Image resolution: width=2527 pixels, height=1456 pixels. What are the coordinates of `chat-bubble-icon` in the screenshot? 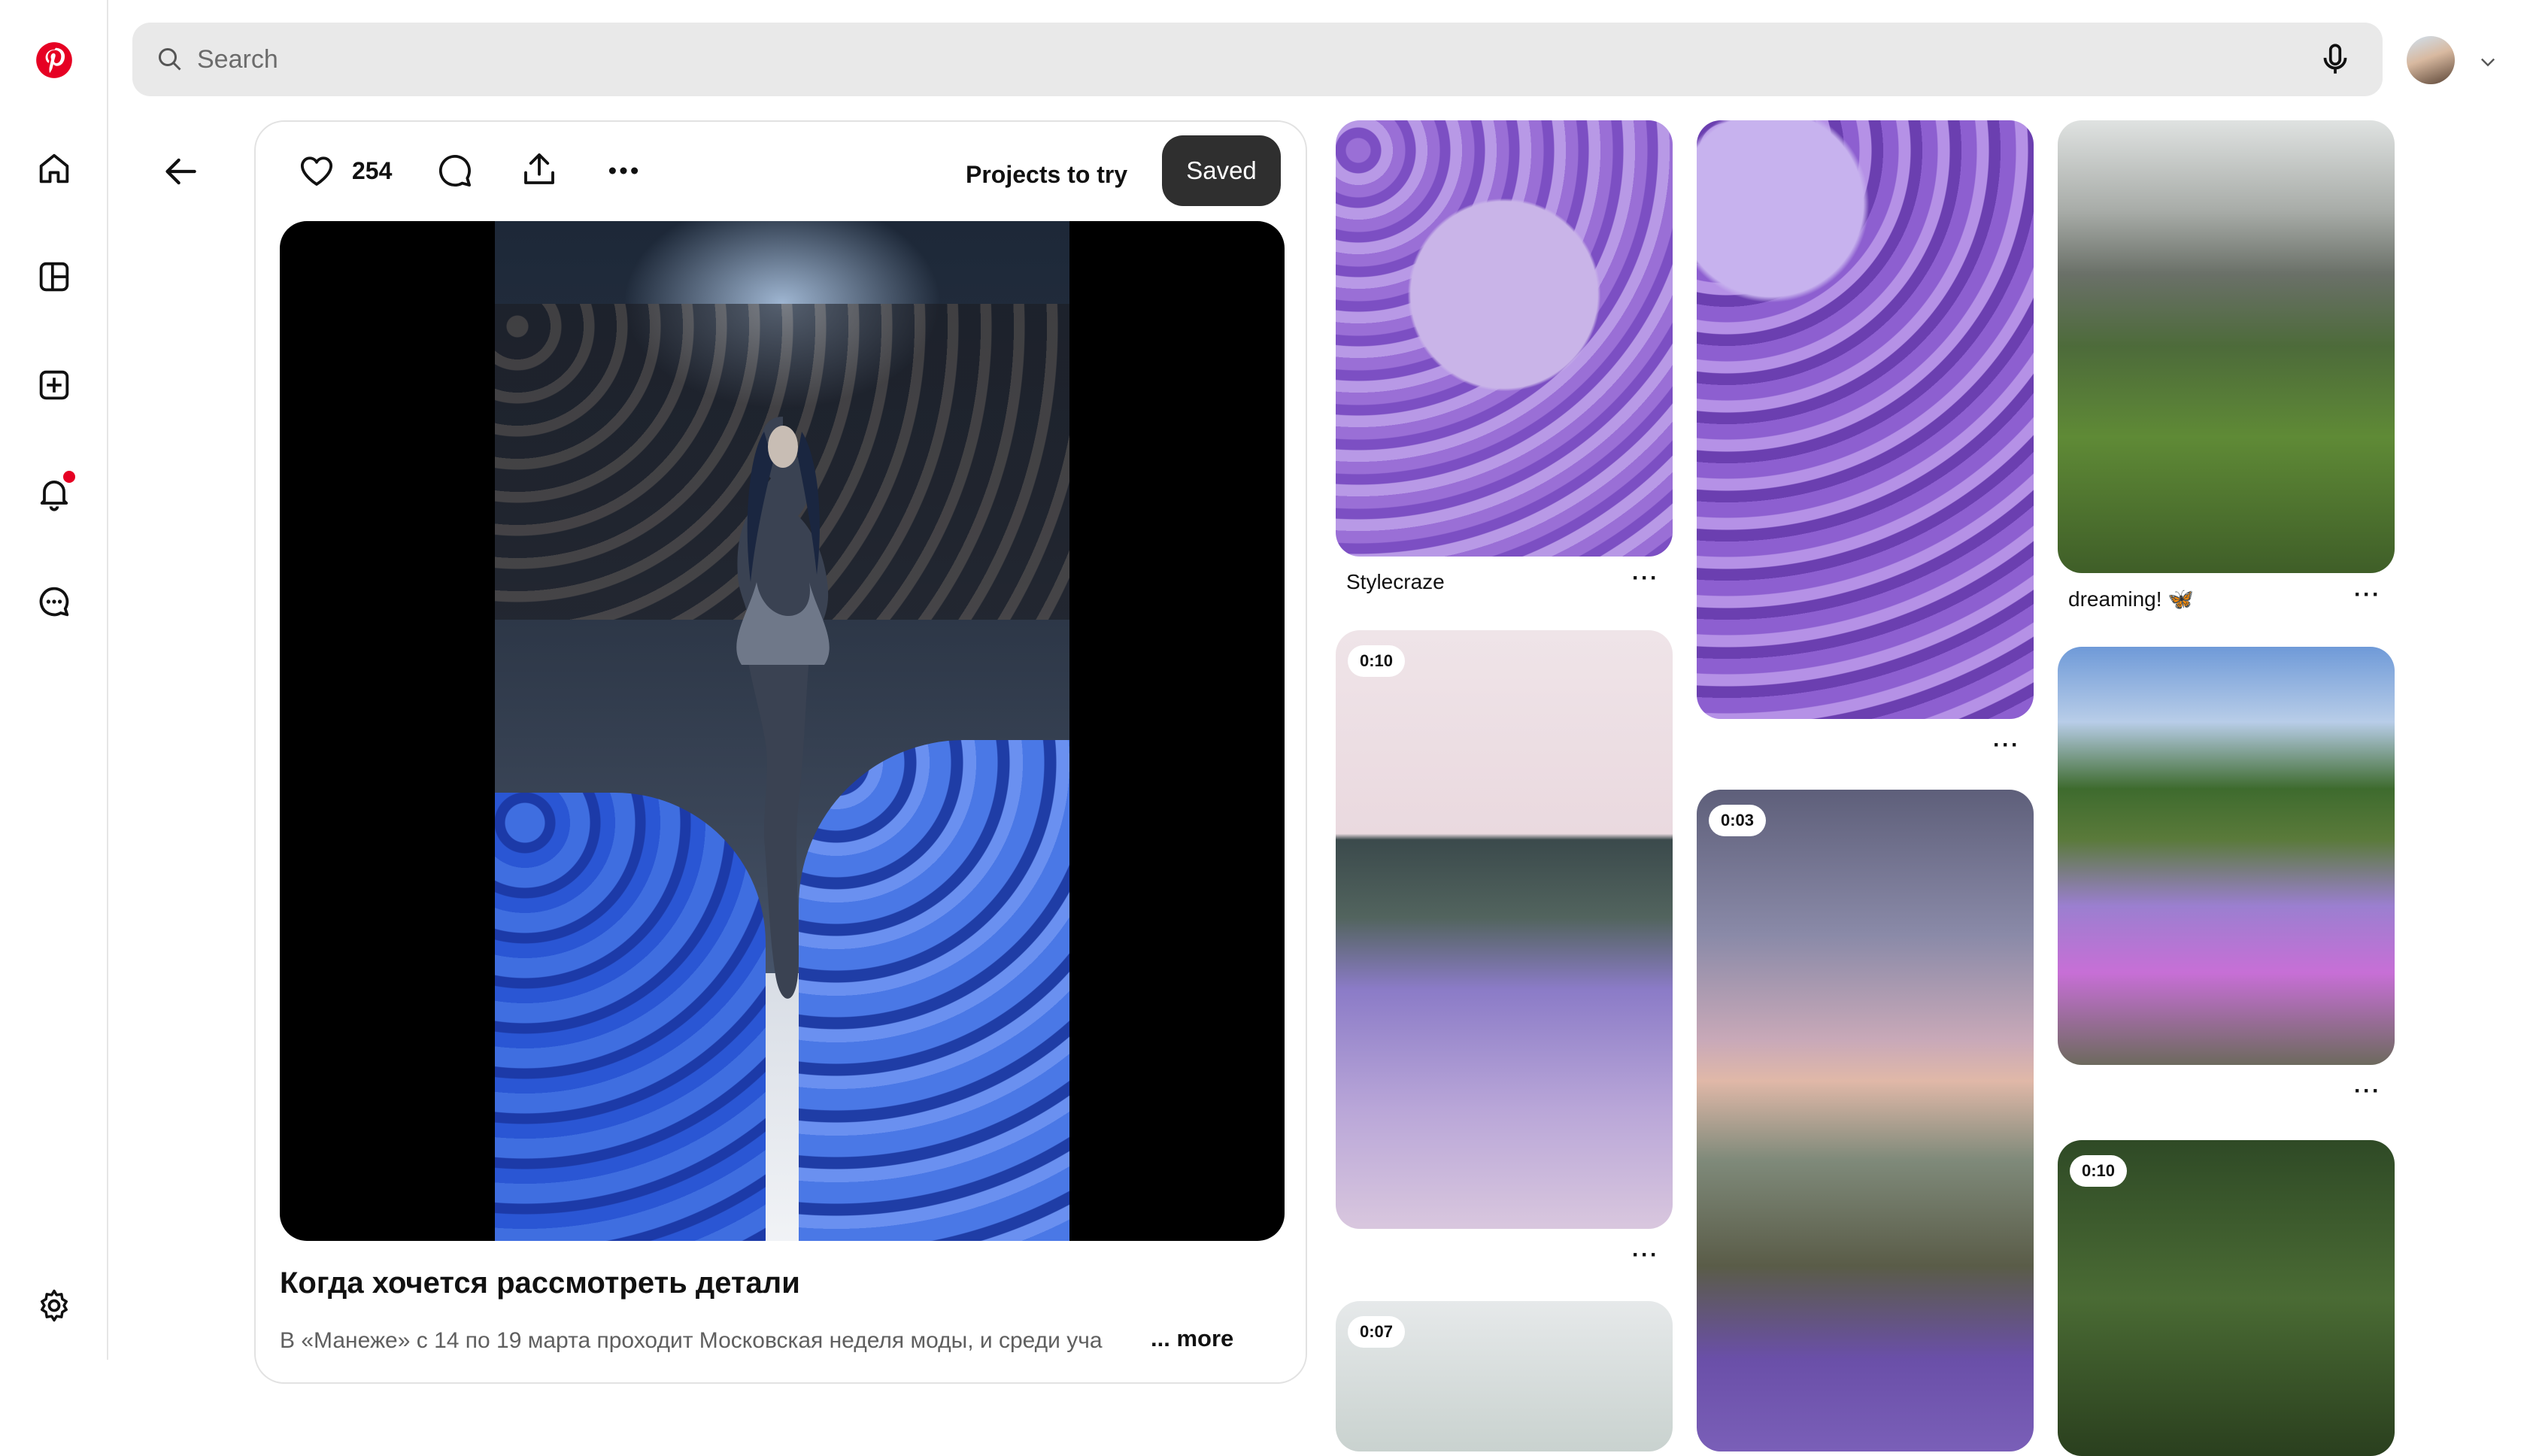 It's located at (54, 602).